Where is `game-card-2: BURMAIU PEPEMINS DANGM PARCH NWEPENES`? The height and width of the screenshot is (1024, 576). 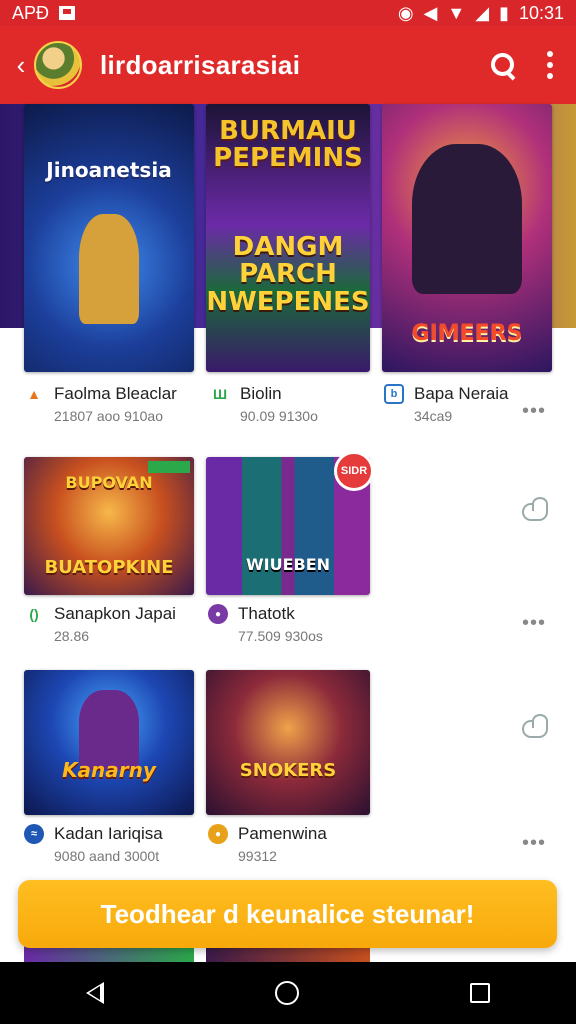
game-card-2: BURMAIU PEPEMINS DANGM PARCH NWEPENES is located at coordinates (288, 238).